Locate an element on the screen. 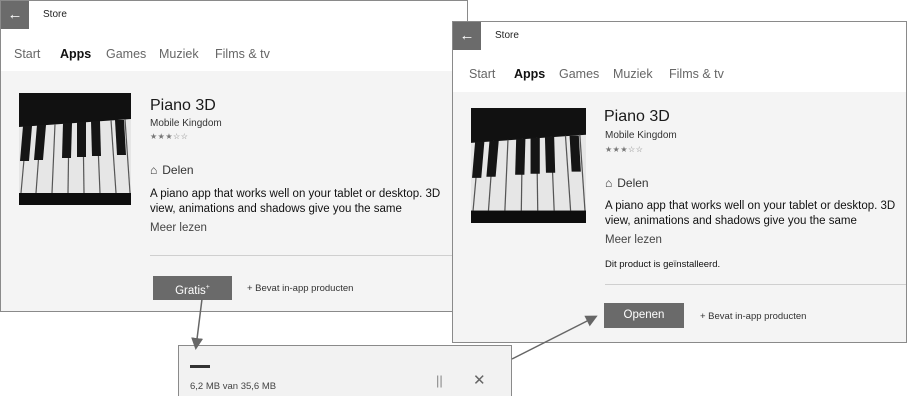 This screenshot has width=907, height=396. arrow-to-download is located at coordinates (197, 324).